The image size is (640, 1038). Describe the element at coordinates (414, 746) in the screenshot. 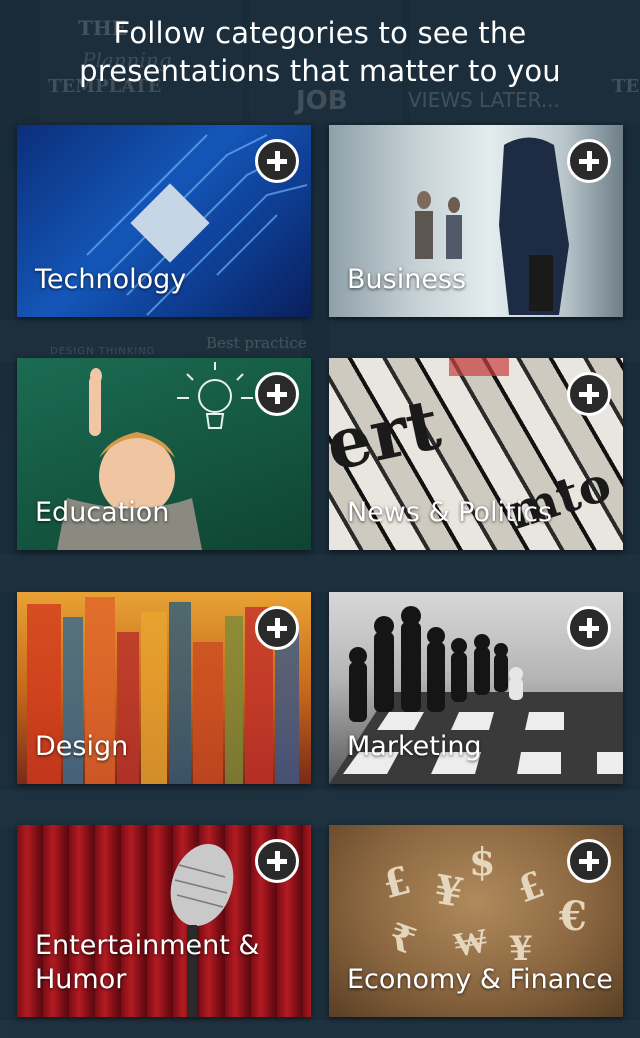

I see `category-label: Marketing` at that location.